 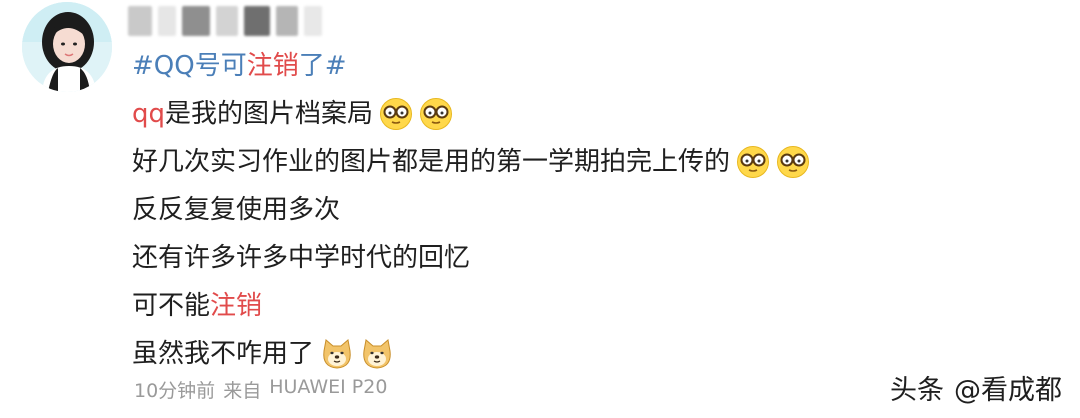 What do you see at coordinates (223, 354) in the screenshot?
I see `line-text: 虽然我不咋用了` at bounding box center [223, 354].